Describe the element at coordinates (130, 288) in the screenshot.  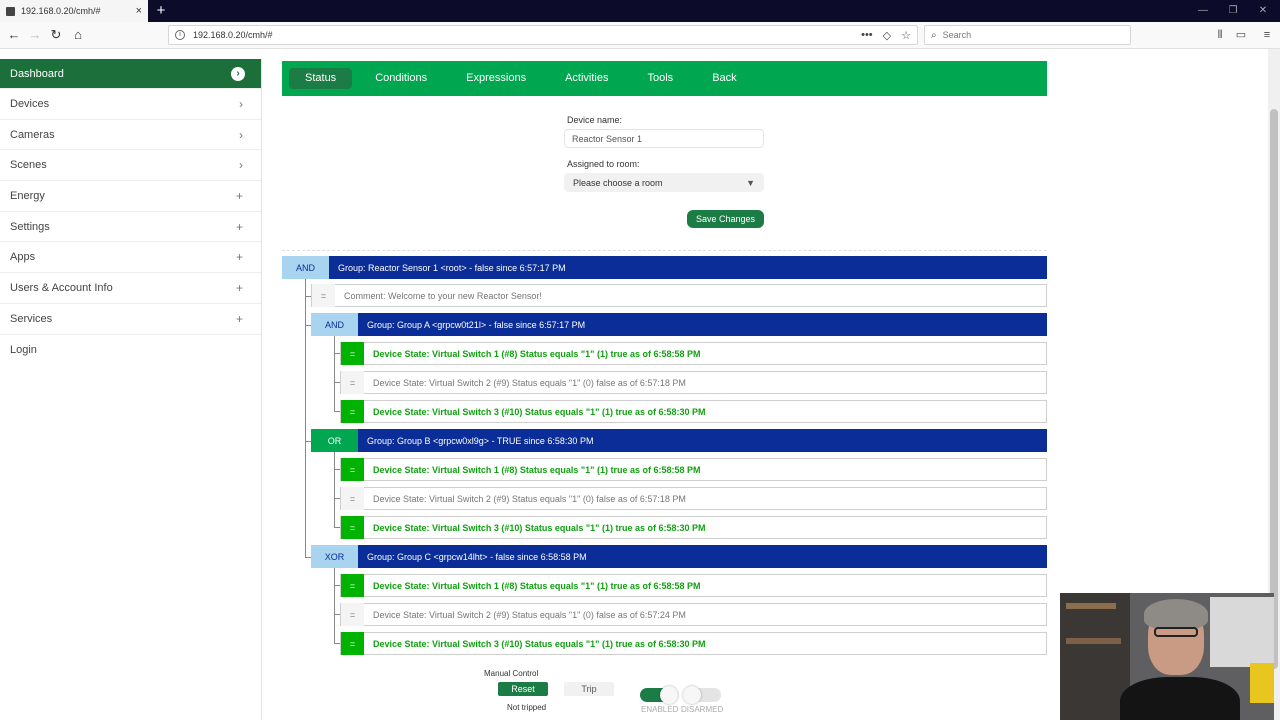
I see `sidebar-item-users: Users & Account Info +` at that location.